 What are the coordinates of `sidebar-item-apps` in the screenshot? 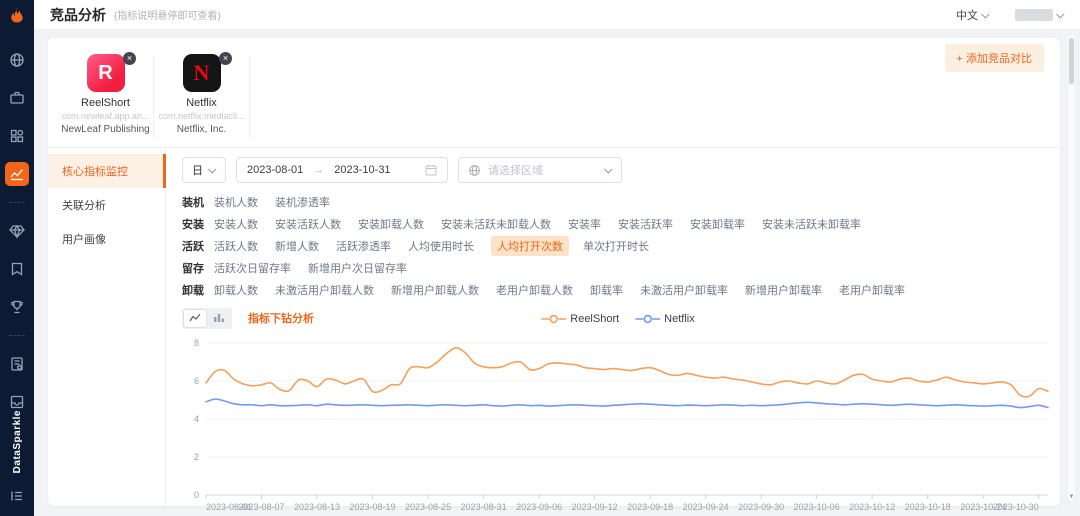 It's located at (17, 136).